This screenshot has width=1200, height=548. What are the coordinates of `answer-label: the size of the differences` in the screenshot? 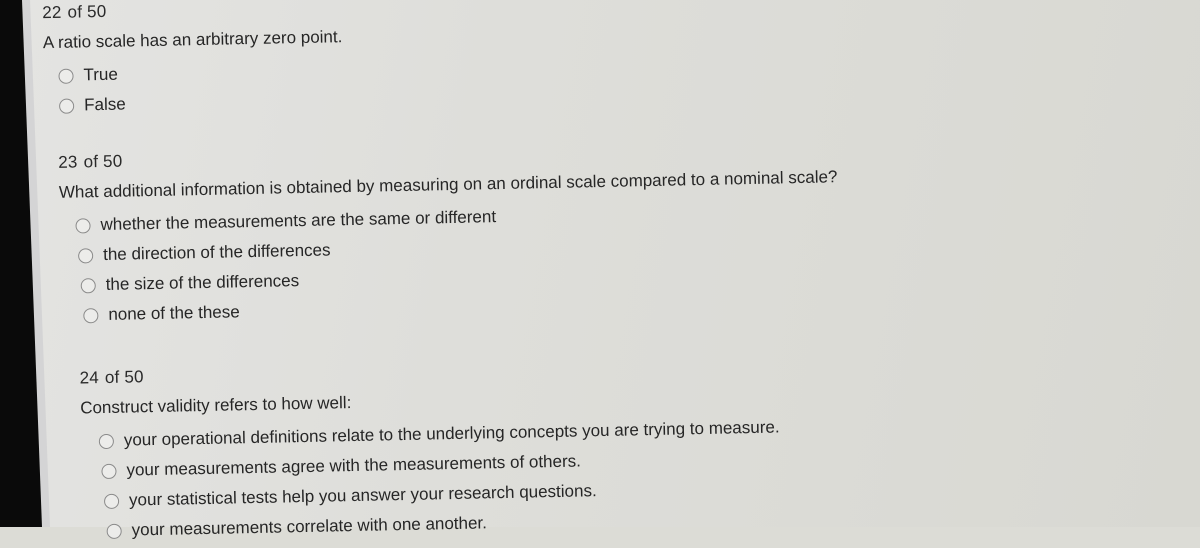 It's located at (202, 282).